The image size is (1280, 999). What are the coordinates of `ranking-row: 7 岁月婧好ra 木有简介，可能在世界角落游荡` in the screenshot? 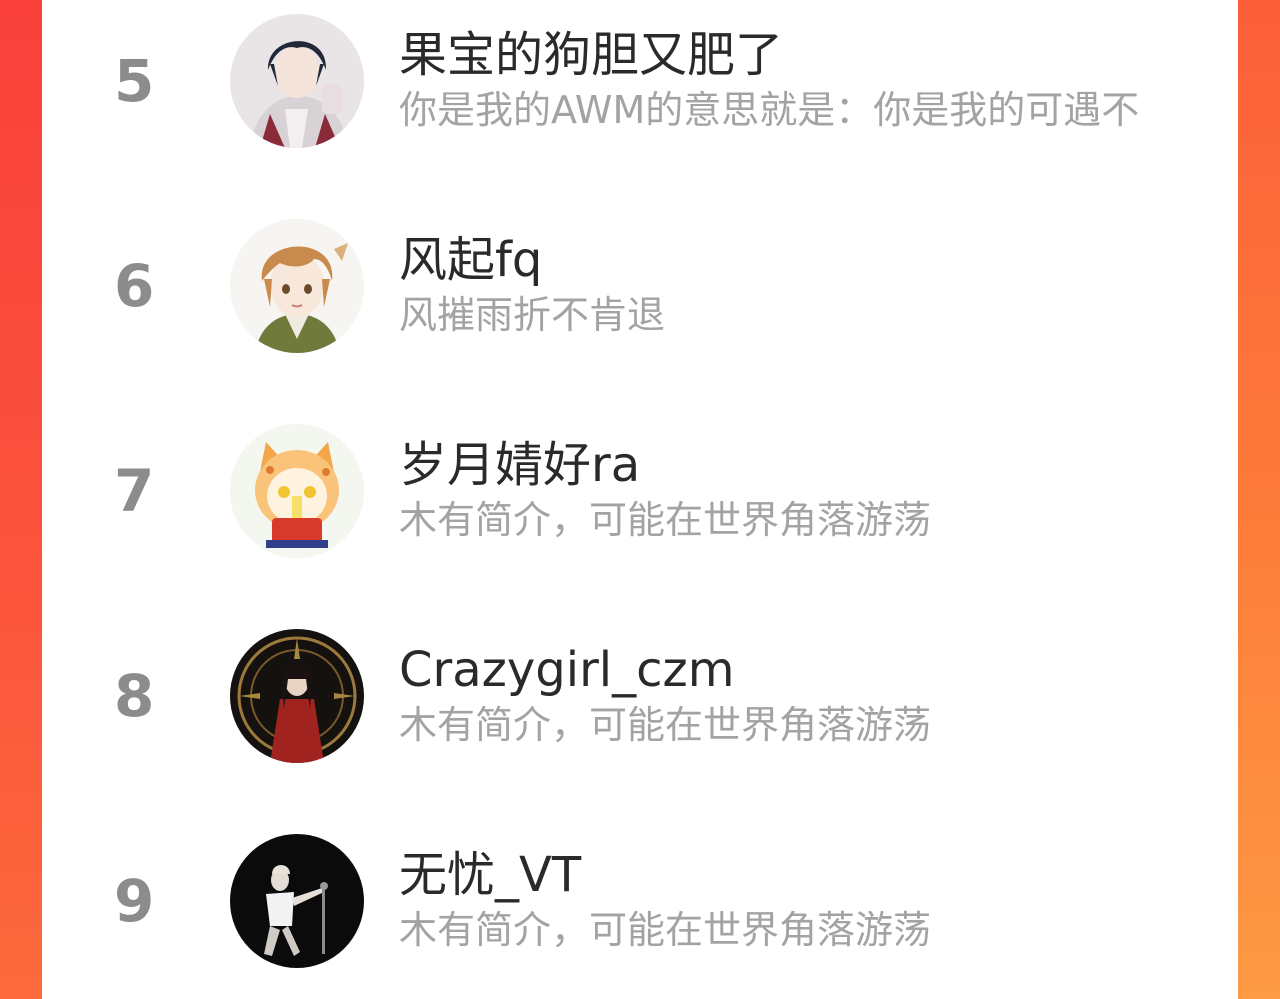 It's located at (640, 495).